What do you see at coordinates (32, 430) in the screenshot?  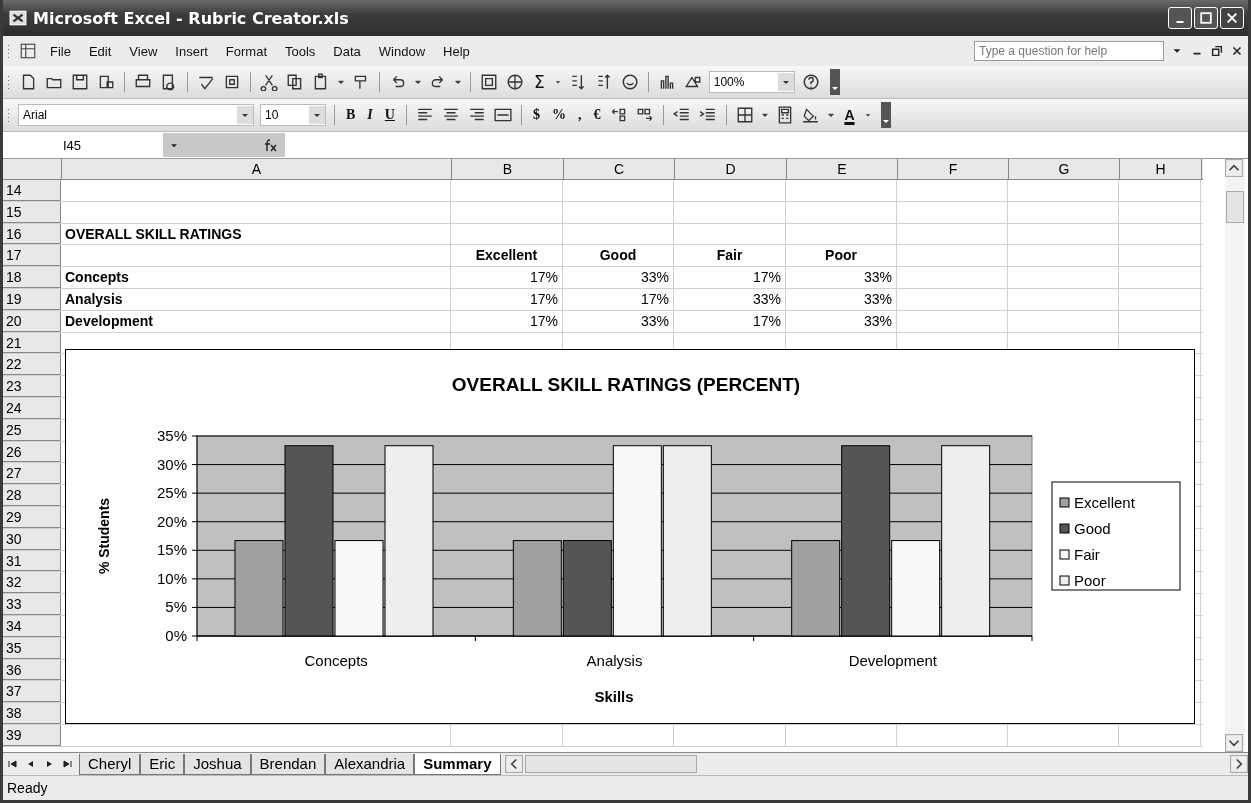 I see `row-header: 25` at bounding box center [32, 430].